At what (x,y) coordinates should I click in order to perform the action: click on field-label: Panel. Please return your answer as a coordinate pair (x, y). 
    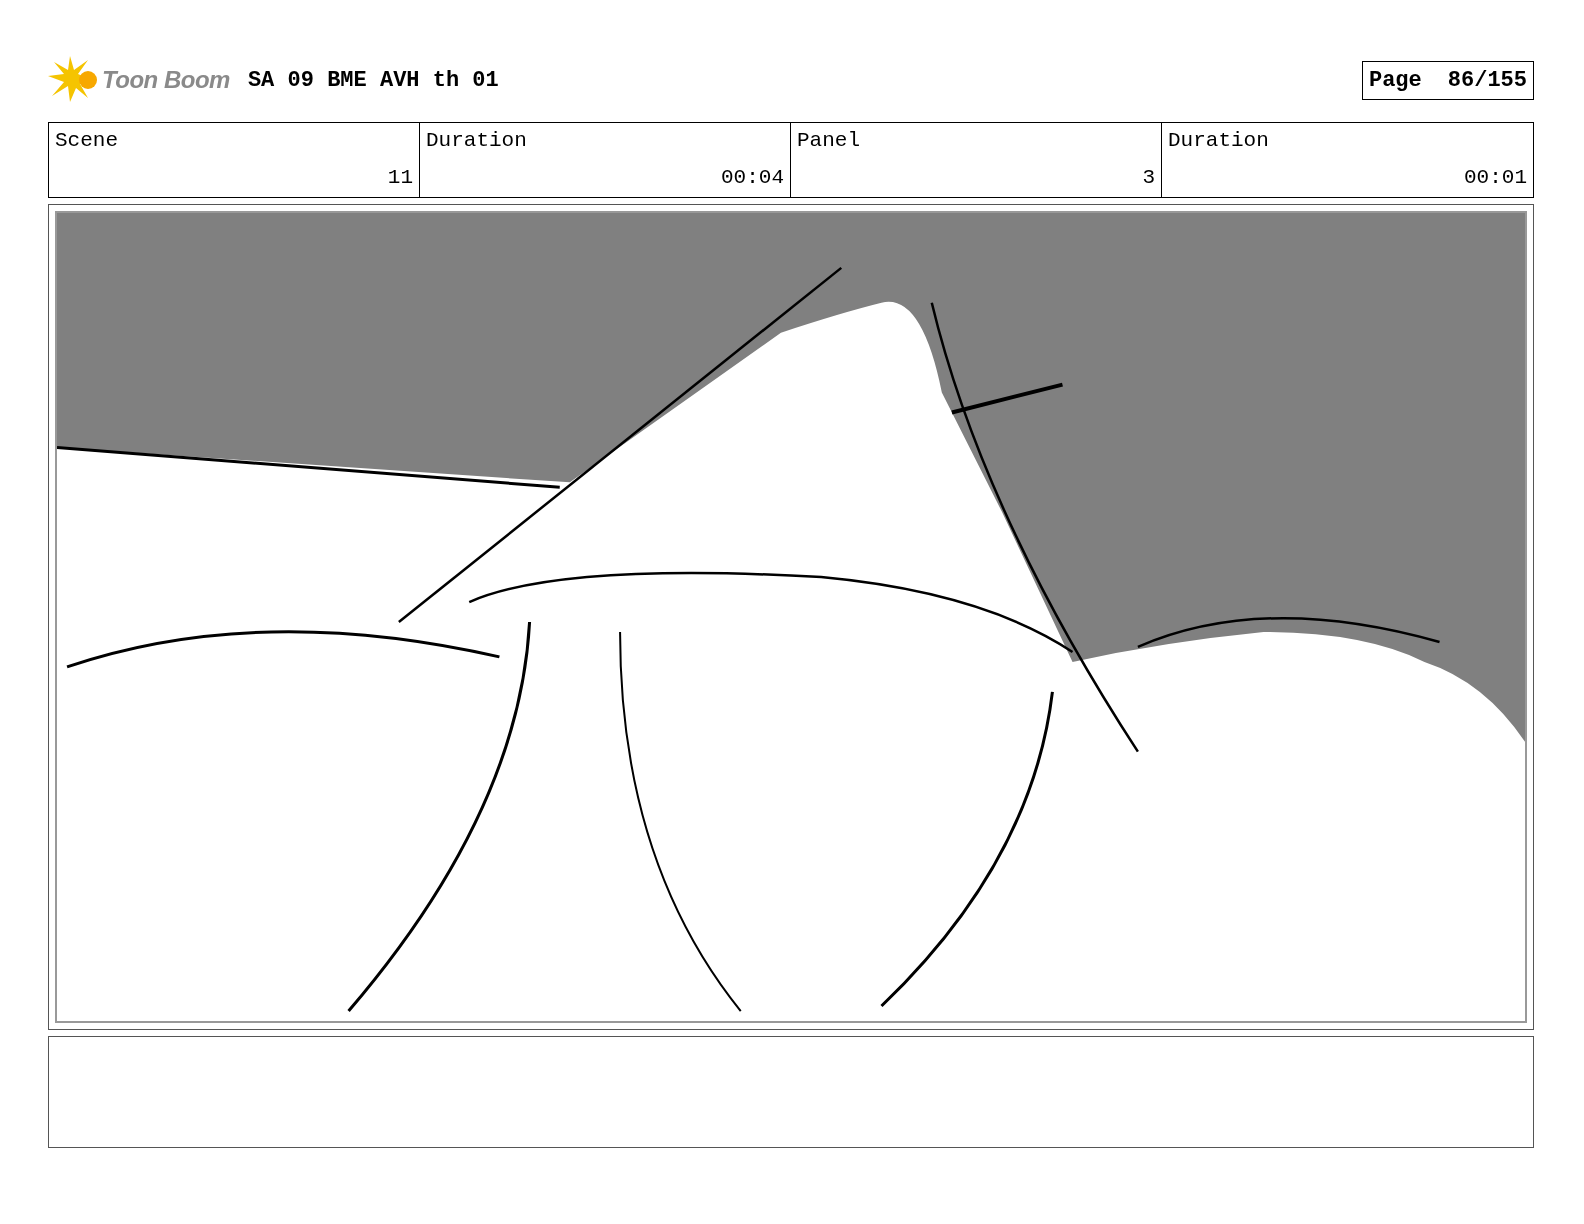
    Looking at the image, I should click on (829, 140).